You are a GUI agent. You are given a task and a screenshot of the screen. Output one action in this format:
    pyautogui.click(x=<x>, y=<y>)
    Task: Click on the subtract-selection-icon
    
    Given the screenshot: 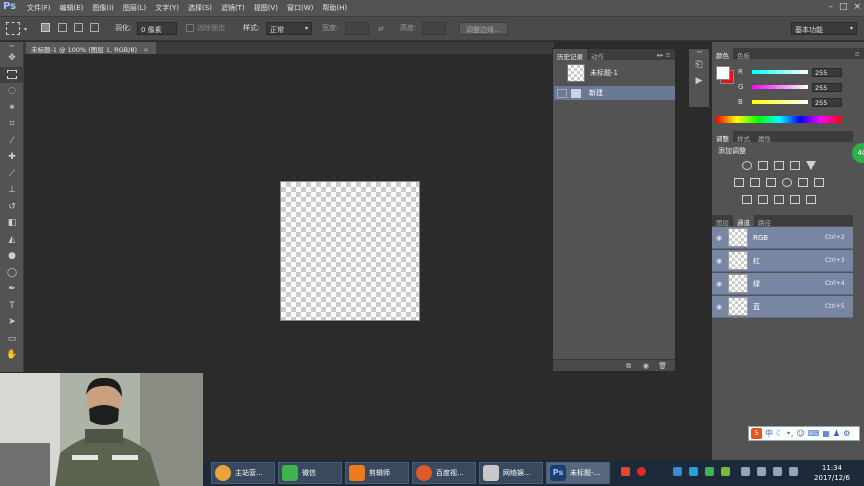 What is the action you would take?
    pyautogui.click(x=78, y=27)
    